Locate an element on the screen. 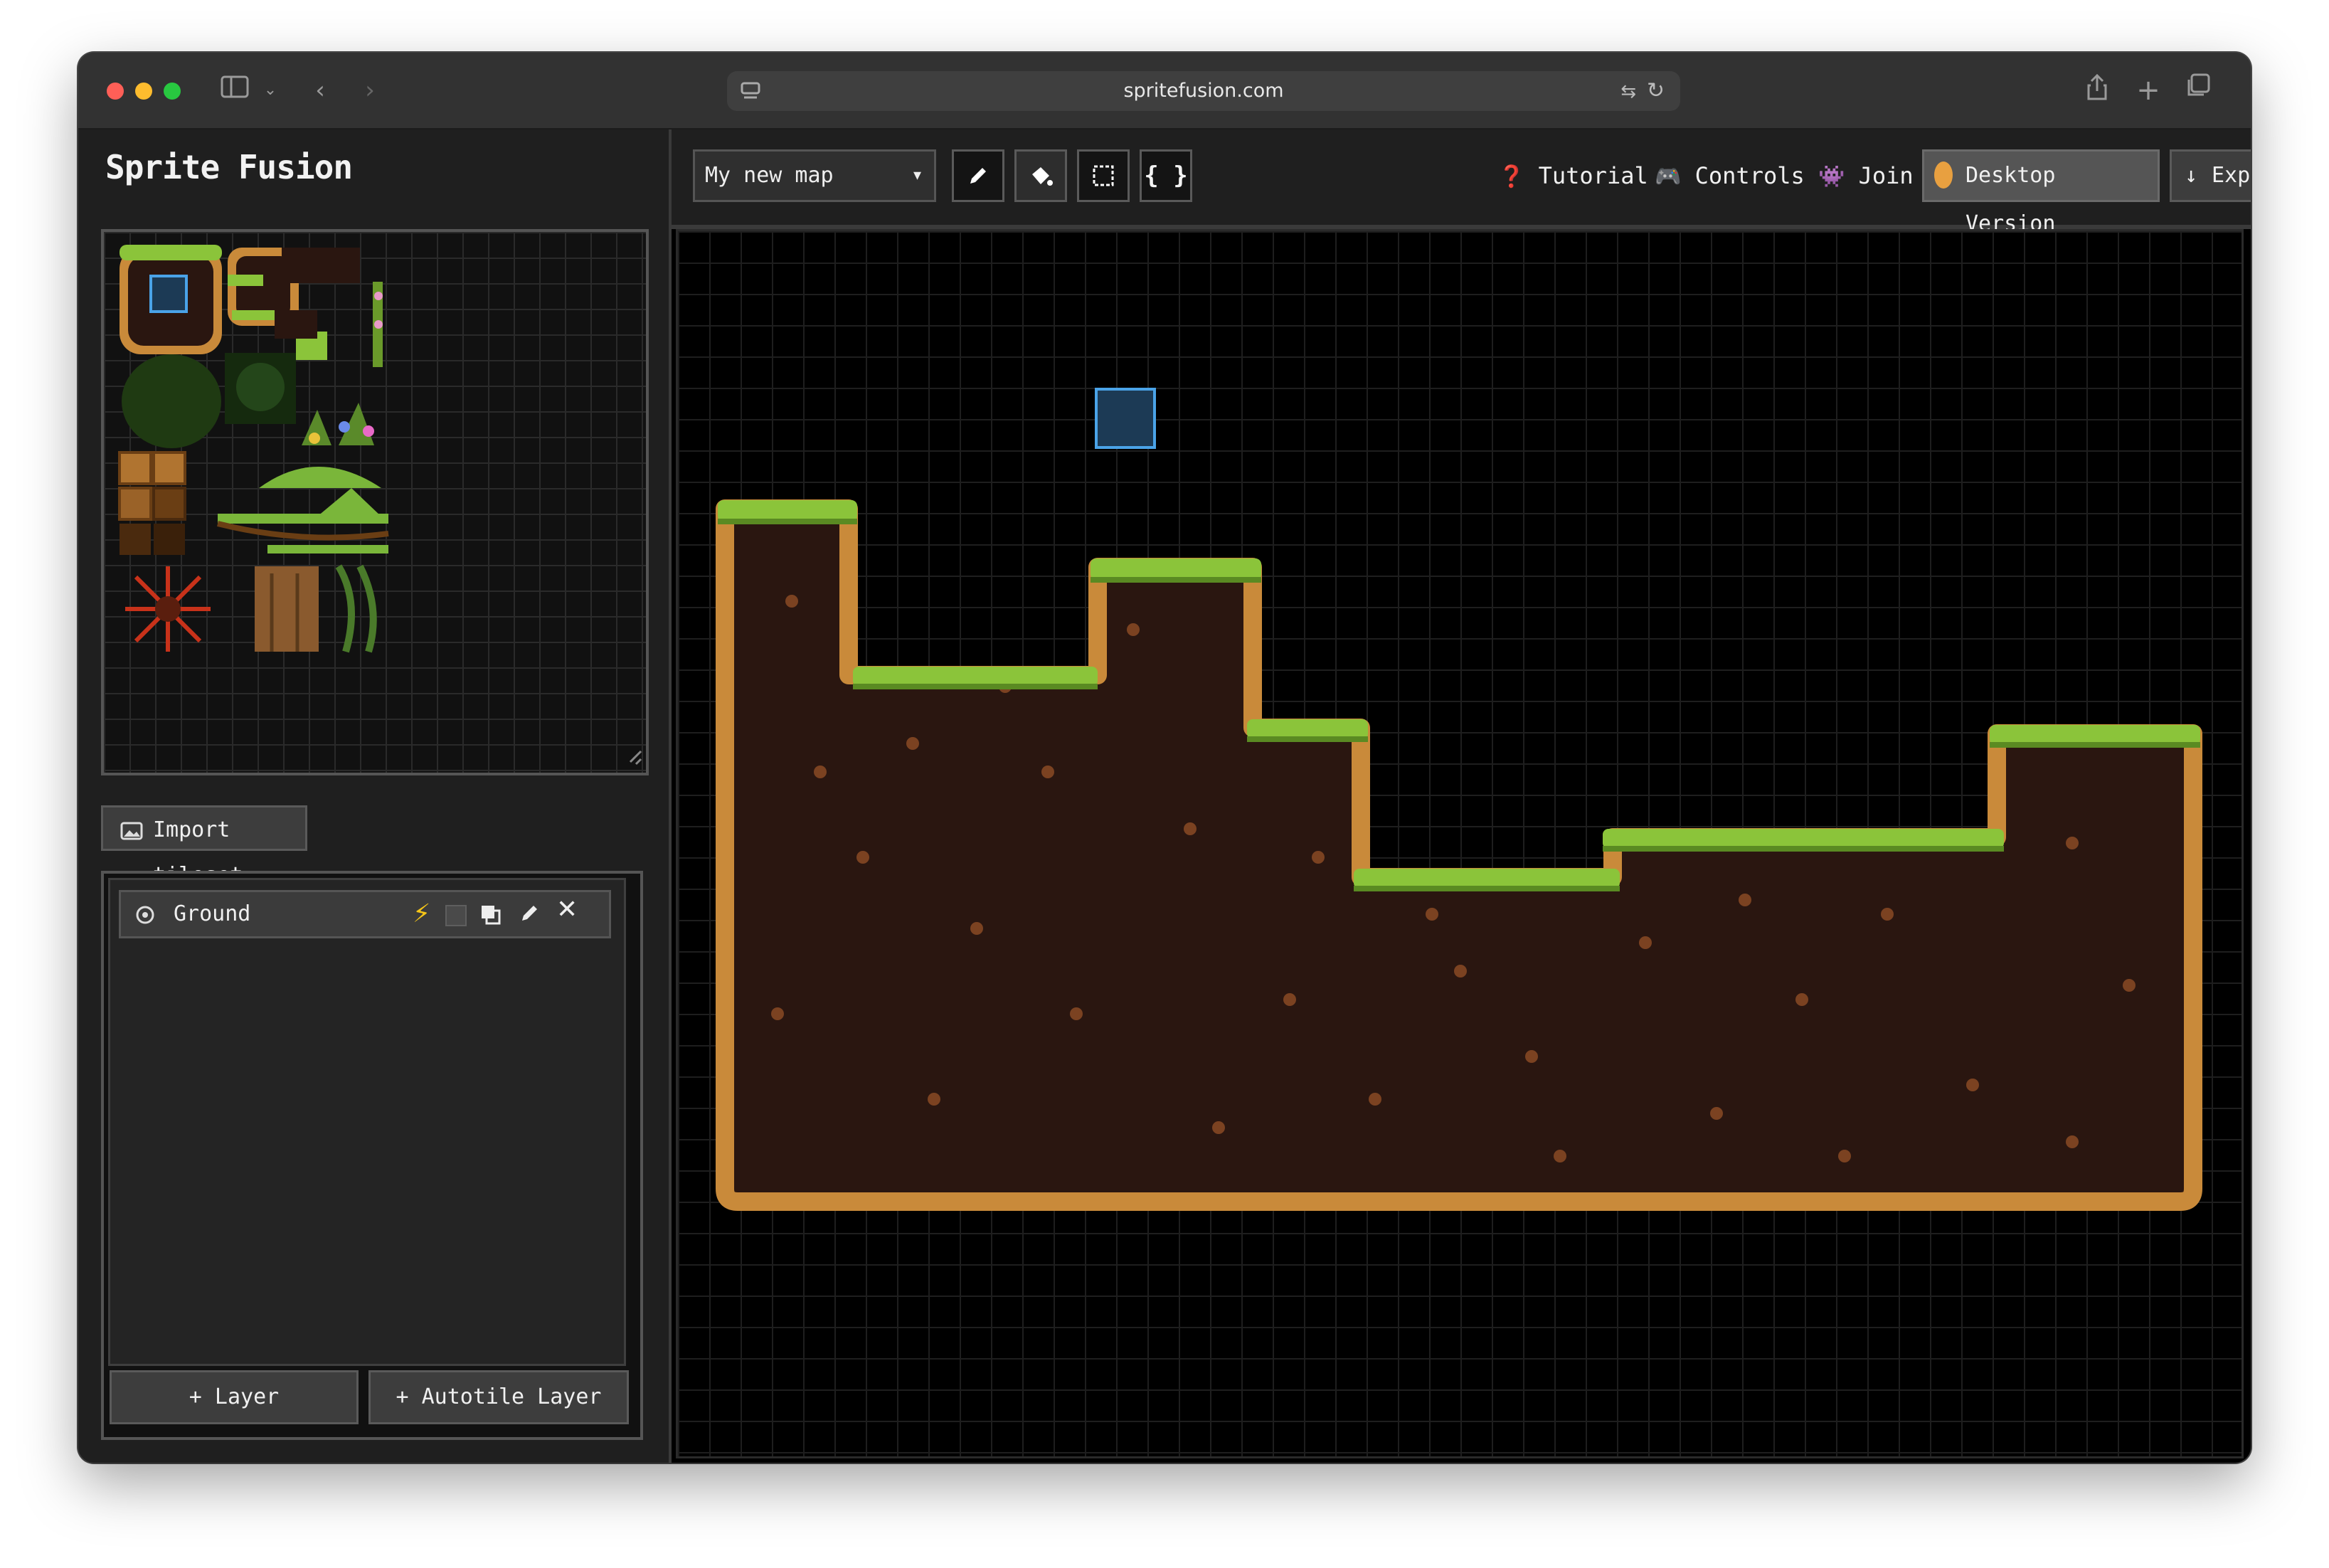  lightning-icon: ⚡ is located at coordinates (422, 913).